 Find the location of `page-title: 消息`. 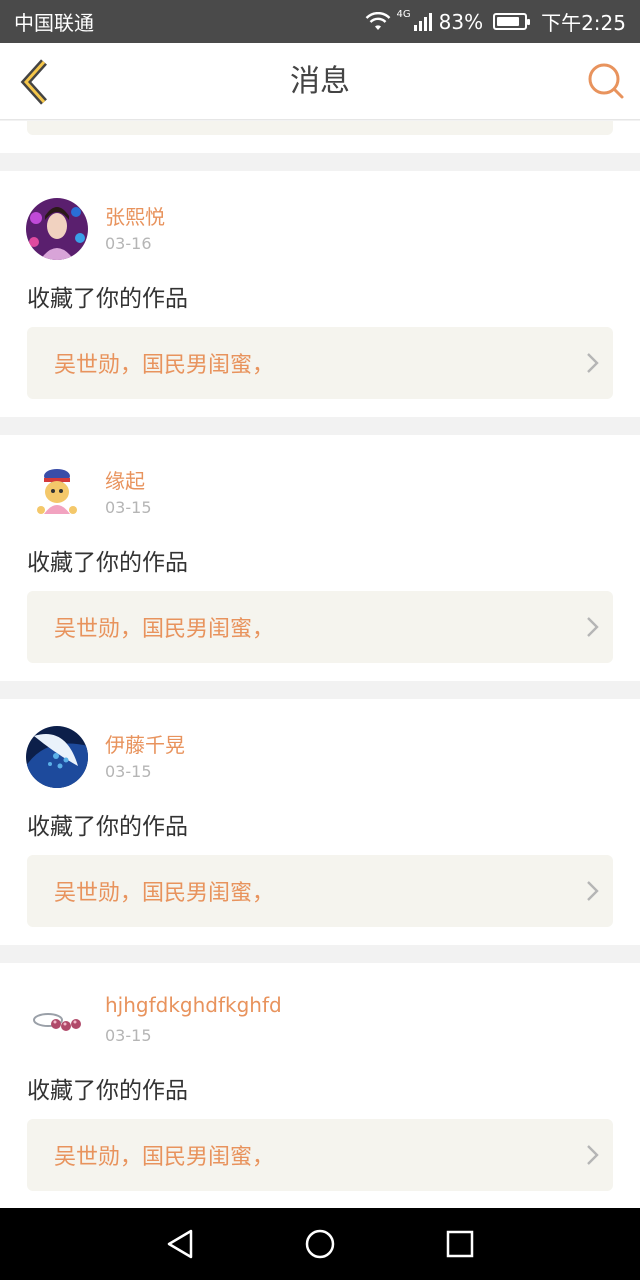

page-title: 消息 is located at coordinates (320, 81).